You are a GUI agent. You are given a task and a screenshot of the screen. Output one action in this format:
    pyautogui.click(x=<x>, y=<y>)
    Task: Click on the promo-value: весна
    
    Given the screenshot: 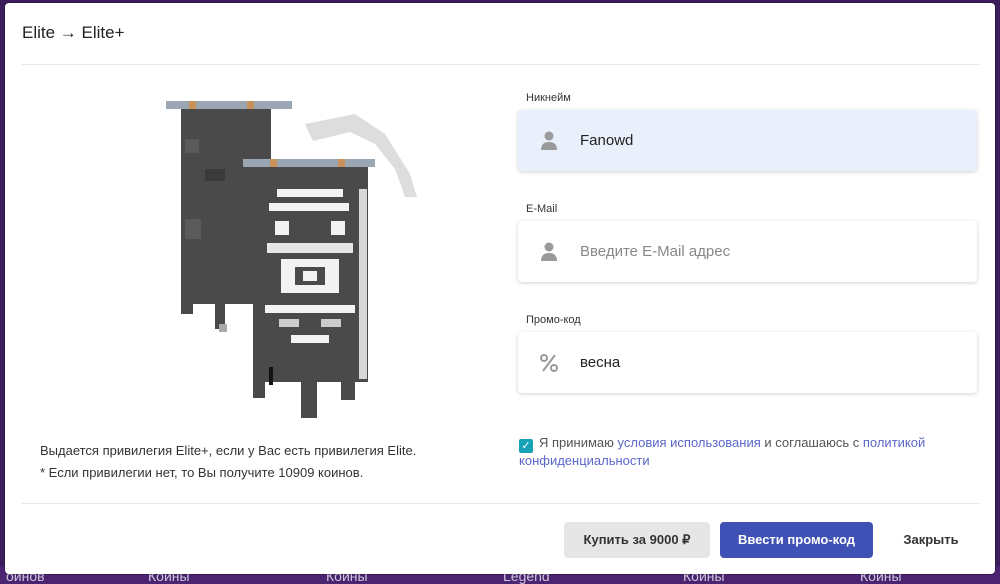 What is the action you would take?
    pyautogui.click(x=600, y=362)
    